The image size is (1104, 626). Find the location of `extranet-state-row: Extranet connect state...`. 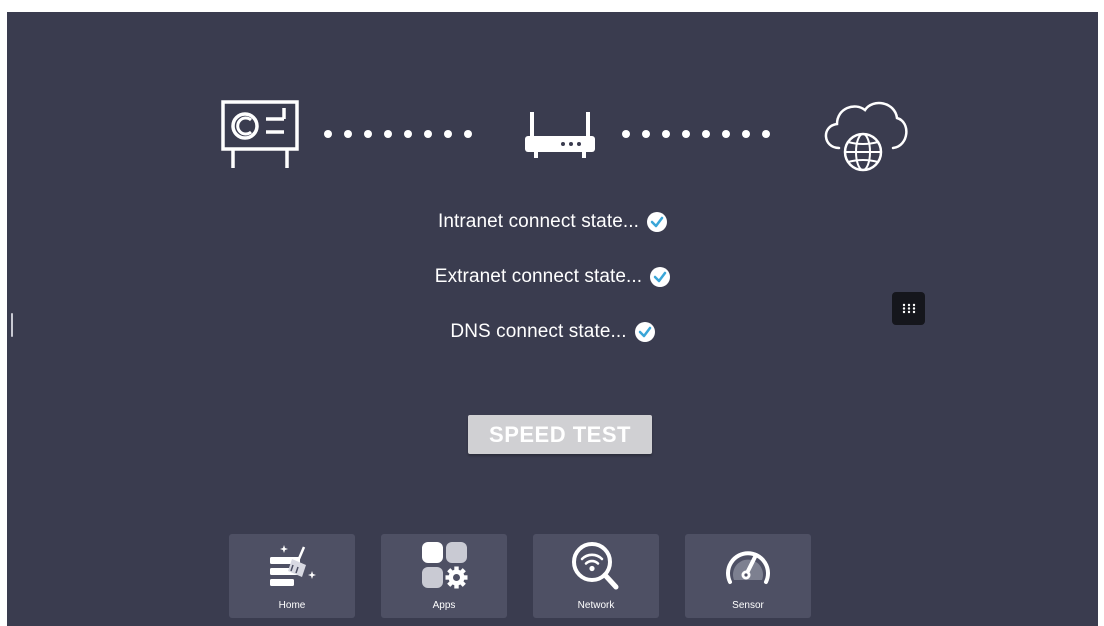

extranet-state-row: Extranet connect state... is located at coordinates (552, 277).